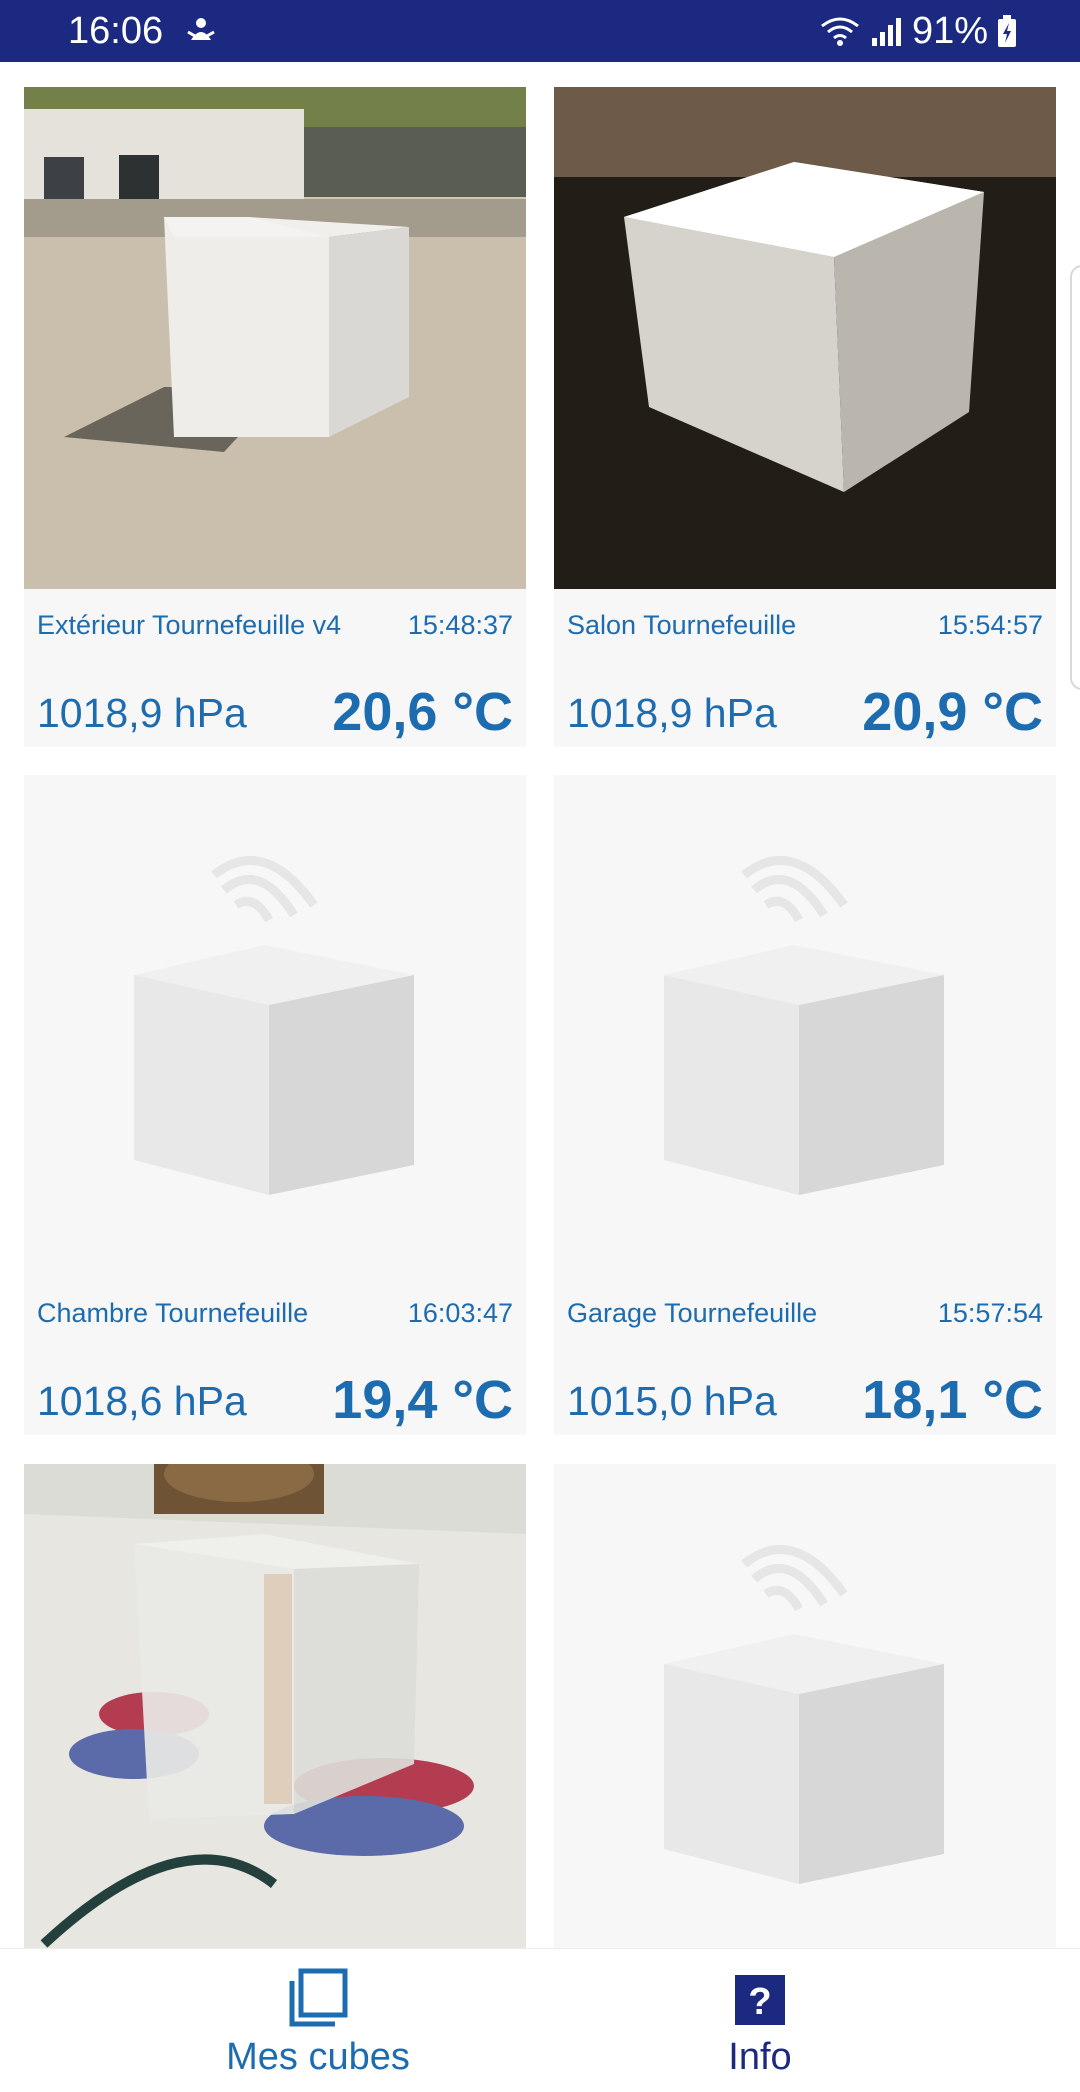 The width and height of the screenshot is (1080, 2092). Describe the element at coordinates (990, 1313) in the screenshot. I see `last-update-time: 15:57:54` at that location.